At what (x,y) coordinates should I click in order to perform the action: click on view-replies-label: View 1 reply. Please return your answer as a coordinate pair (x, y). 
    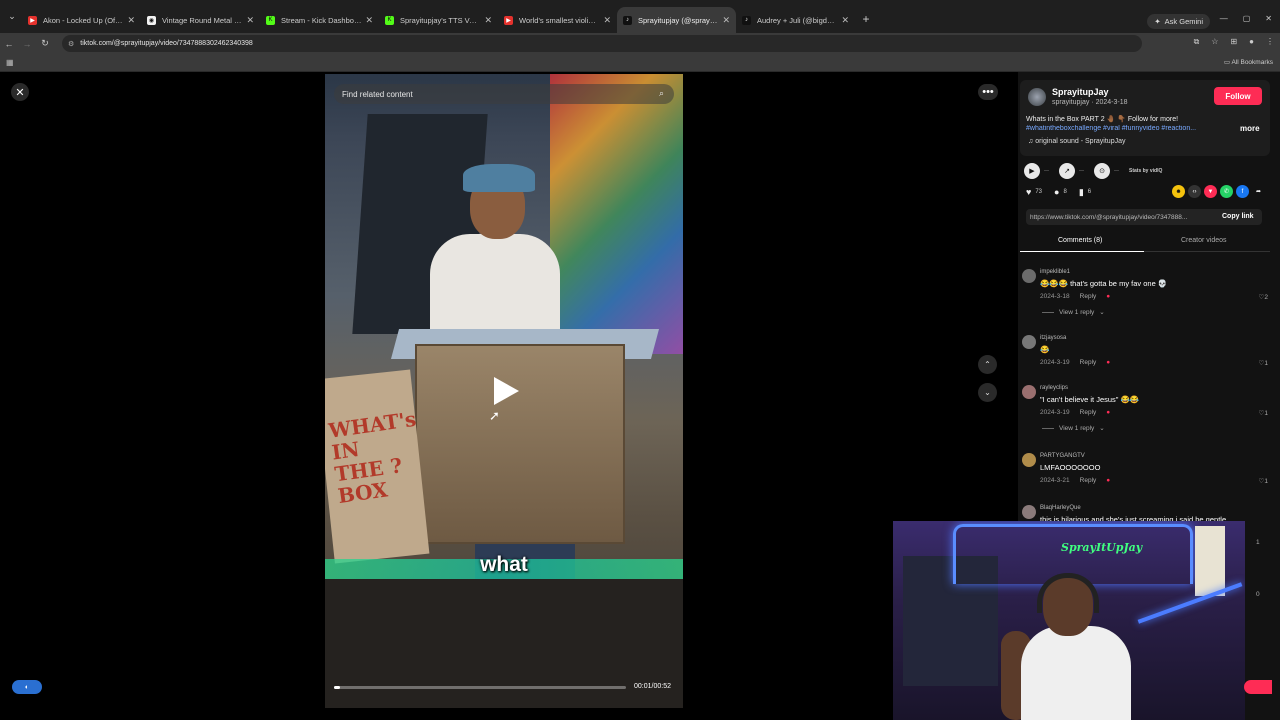
    Looking at the image, I should click on (1077, 428).